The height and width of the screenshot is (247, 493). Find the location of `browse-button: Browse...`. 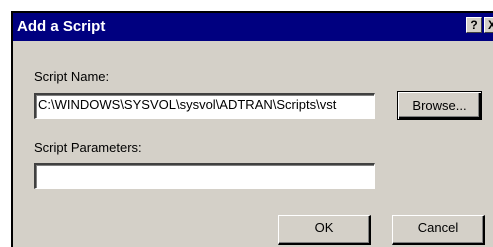

browse-button: Browse... is located at coordinates (439, 105).